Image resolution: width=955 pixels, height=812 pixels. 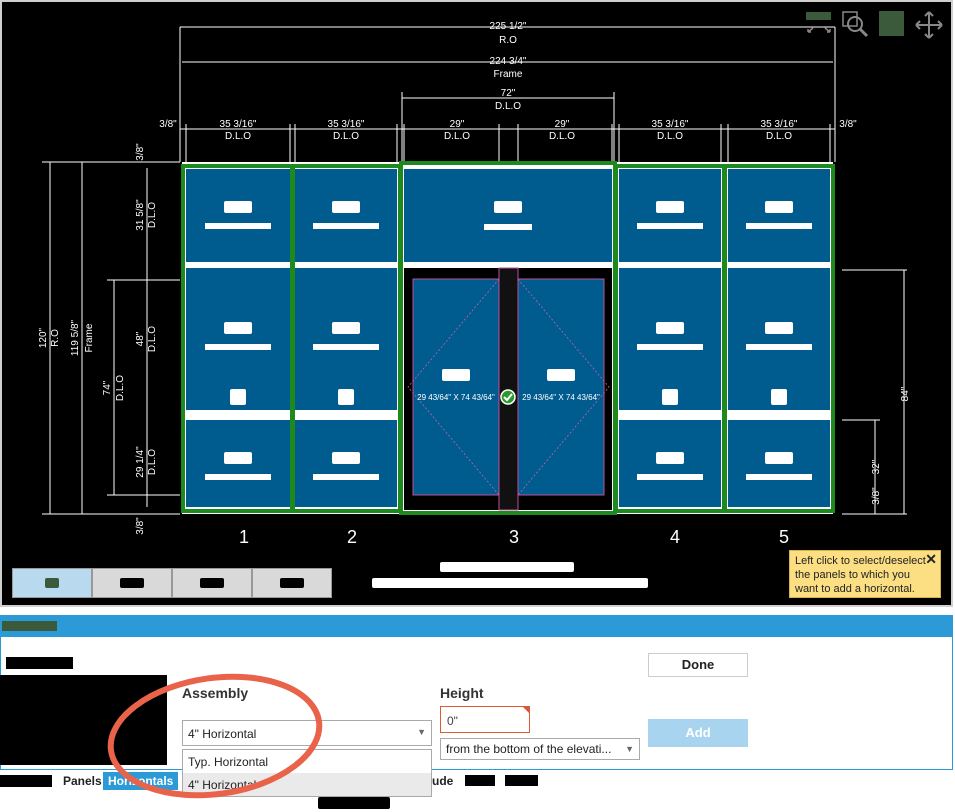 What do you see at coordinates (698, 665) in the screenshot?
I see `done-button: Done` at bounding box center [698, 665].